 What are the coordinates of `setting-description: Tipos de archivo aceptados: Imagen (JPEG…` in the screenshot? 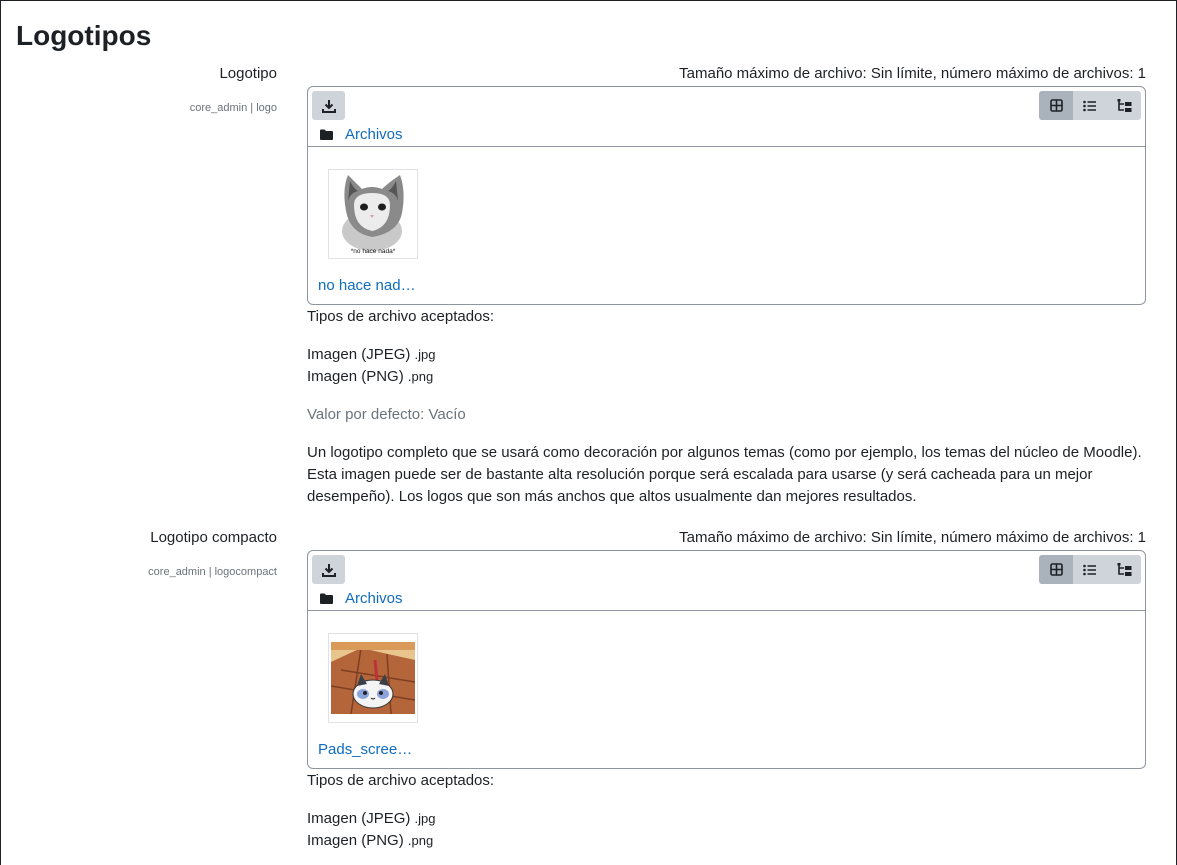 It's located at (729, 811).